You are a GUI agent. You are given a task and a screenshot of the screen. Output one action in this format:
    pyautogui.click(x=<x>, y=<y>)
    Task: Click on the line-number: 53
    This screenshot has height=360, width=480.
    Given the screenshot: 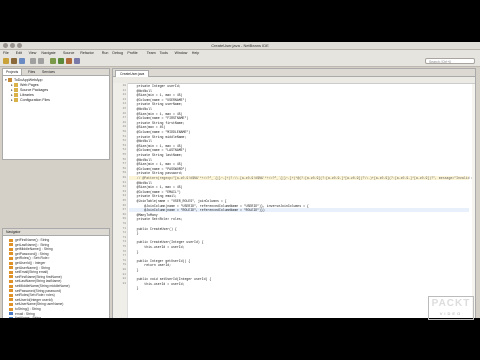 What is the action you would take?
    pyautogui.click(x=124, y=145)
    